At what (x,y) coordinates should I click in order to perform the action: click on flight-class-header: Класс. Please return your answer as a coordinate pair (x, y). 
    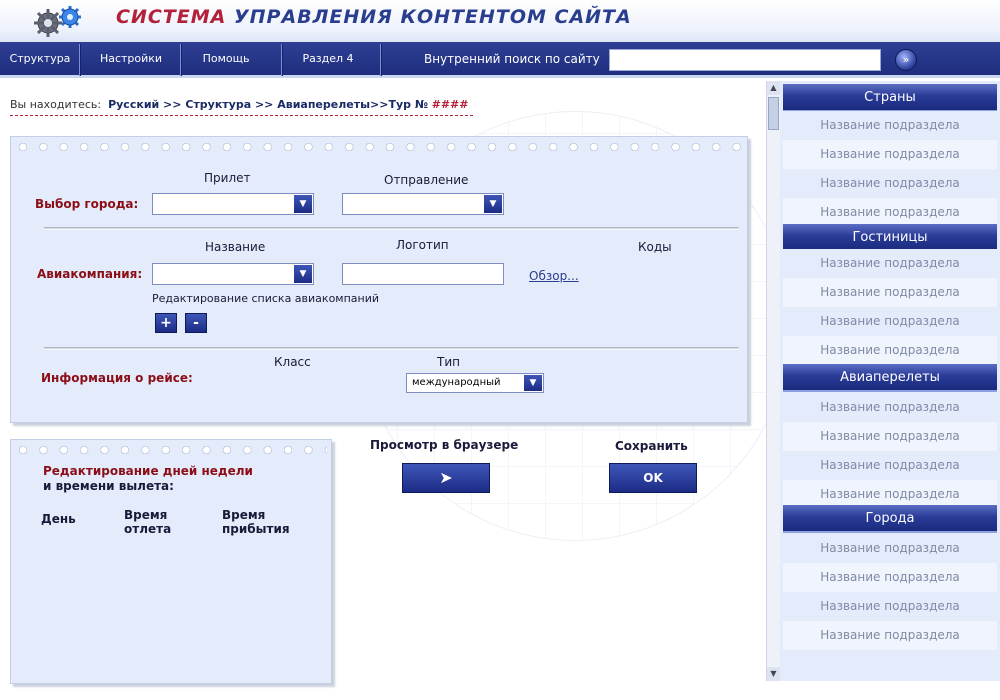
    Looking at the image, I should click on (292, 362).